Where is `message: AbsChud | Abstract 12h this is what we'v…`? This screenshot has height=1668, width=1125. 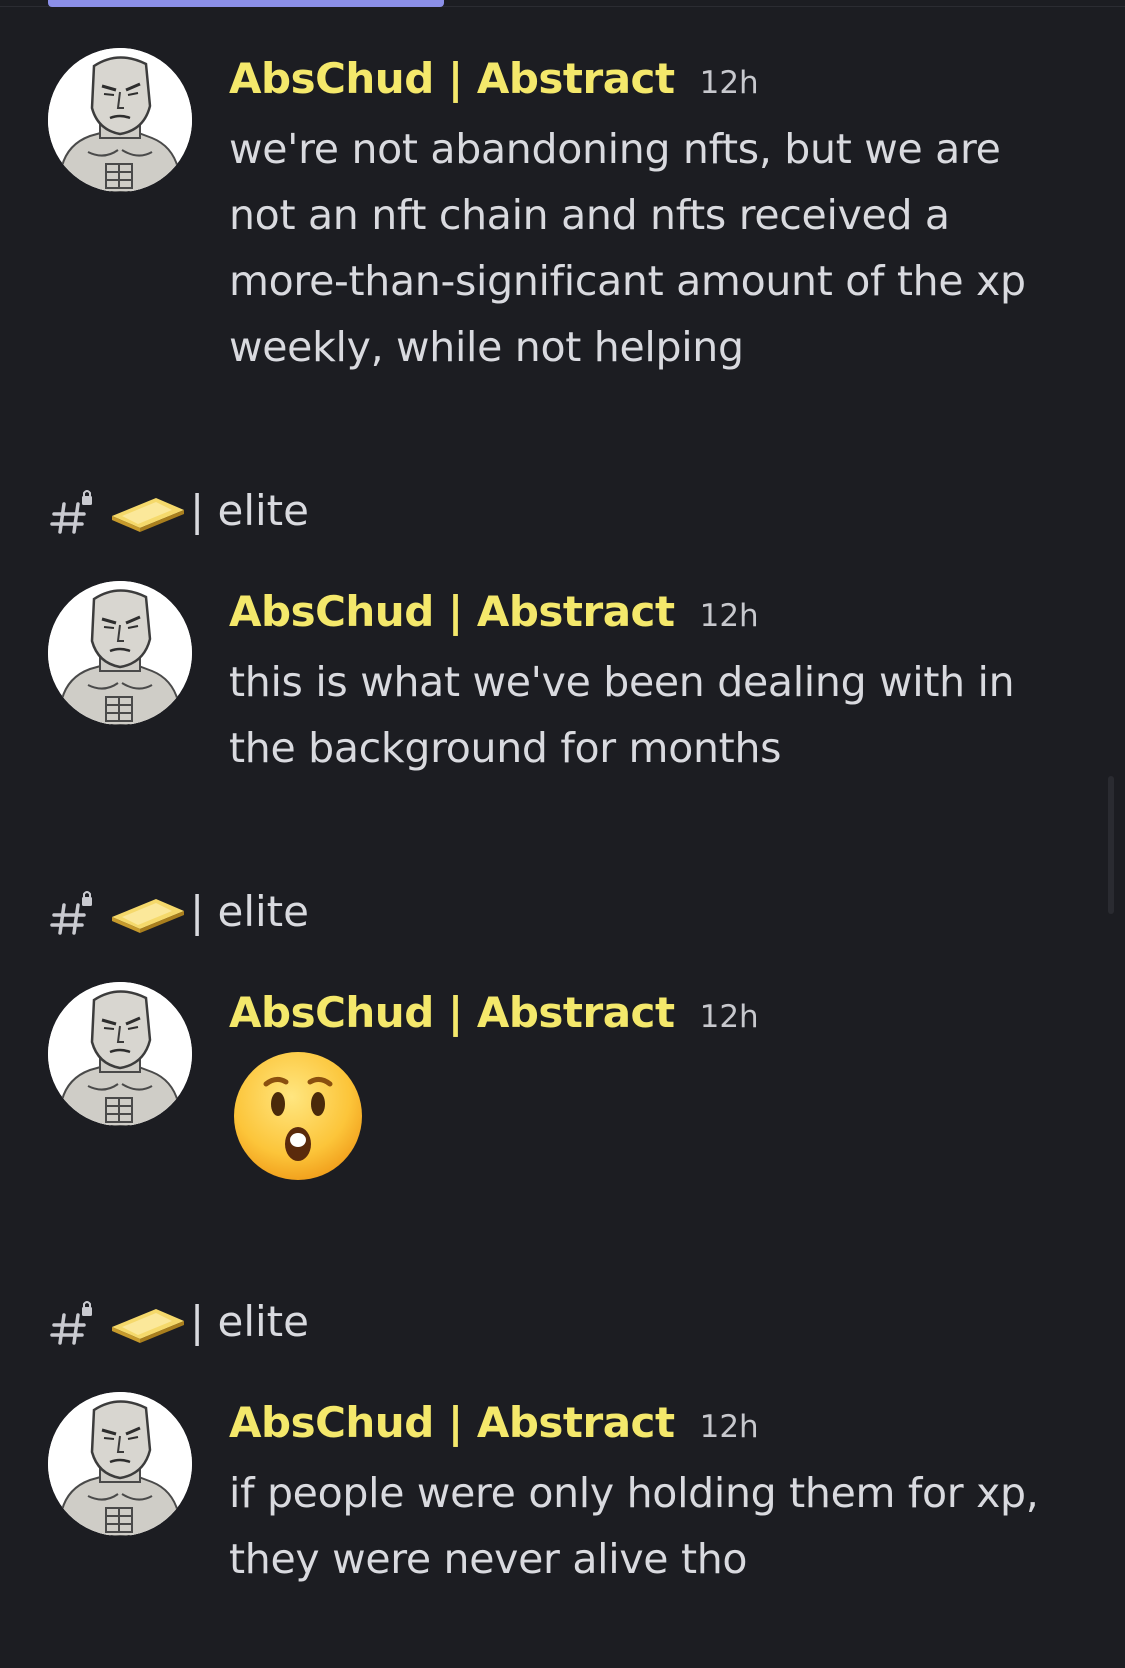 message: AbsChud | Abstract 12h this is what we'v… is located at coordinates (562, 681).